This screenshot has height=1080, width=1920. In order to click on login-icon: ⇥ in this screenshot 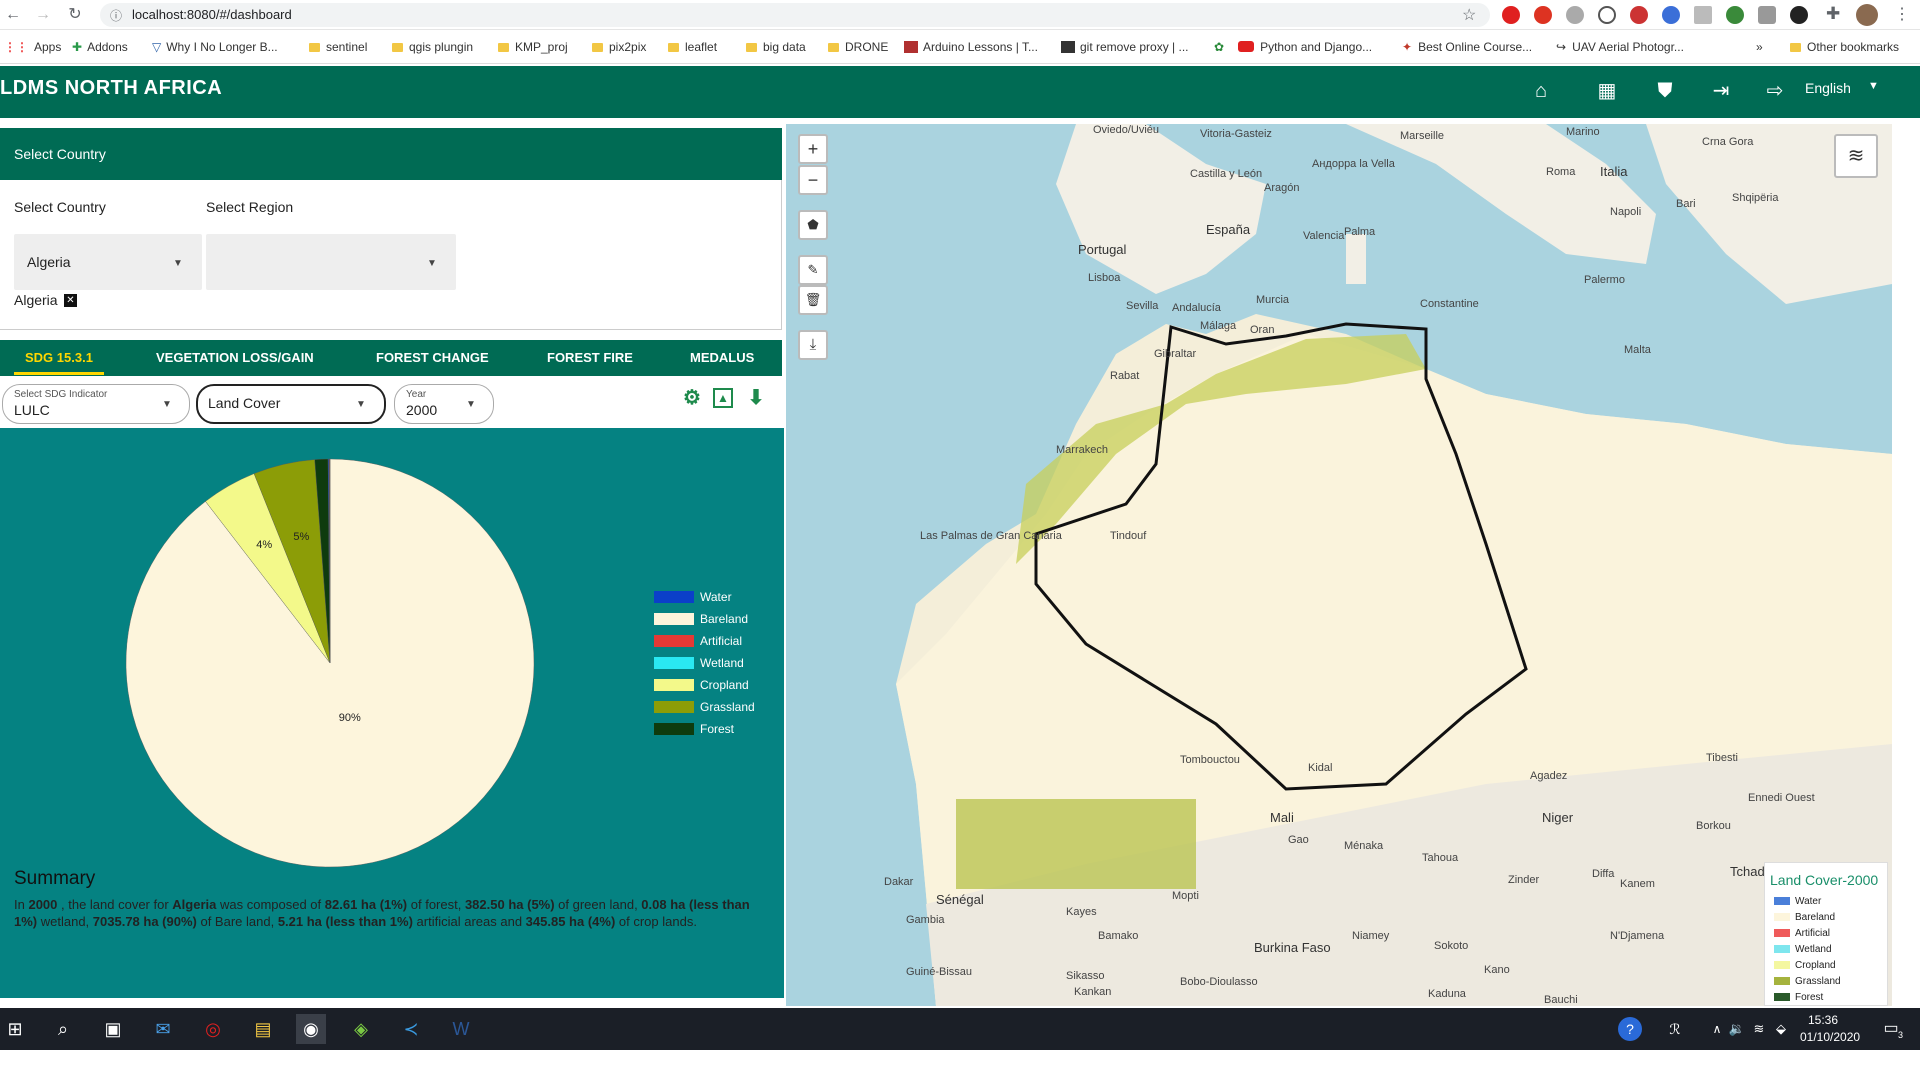, I will do `click(1721, 91)`.